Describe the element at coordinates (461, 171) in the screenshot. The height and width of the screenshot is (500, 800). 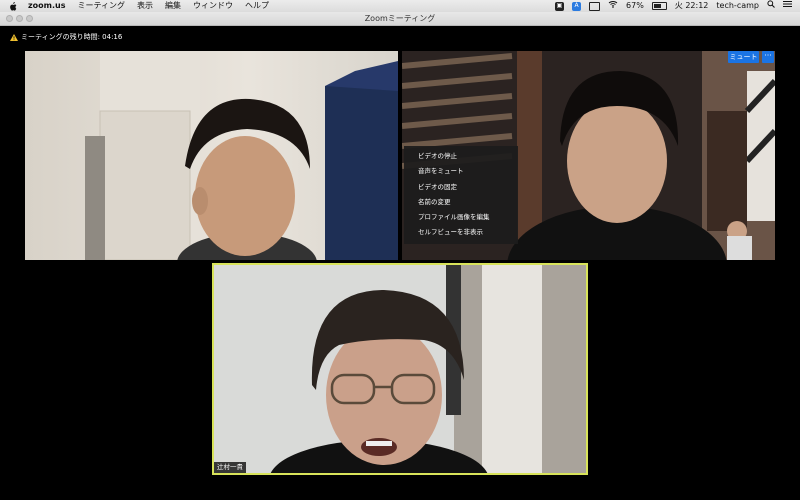
I see `menu-item-mute-audio: 音声をミュート` at that location.